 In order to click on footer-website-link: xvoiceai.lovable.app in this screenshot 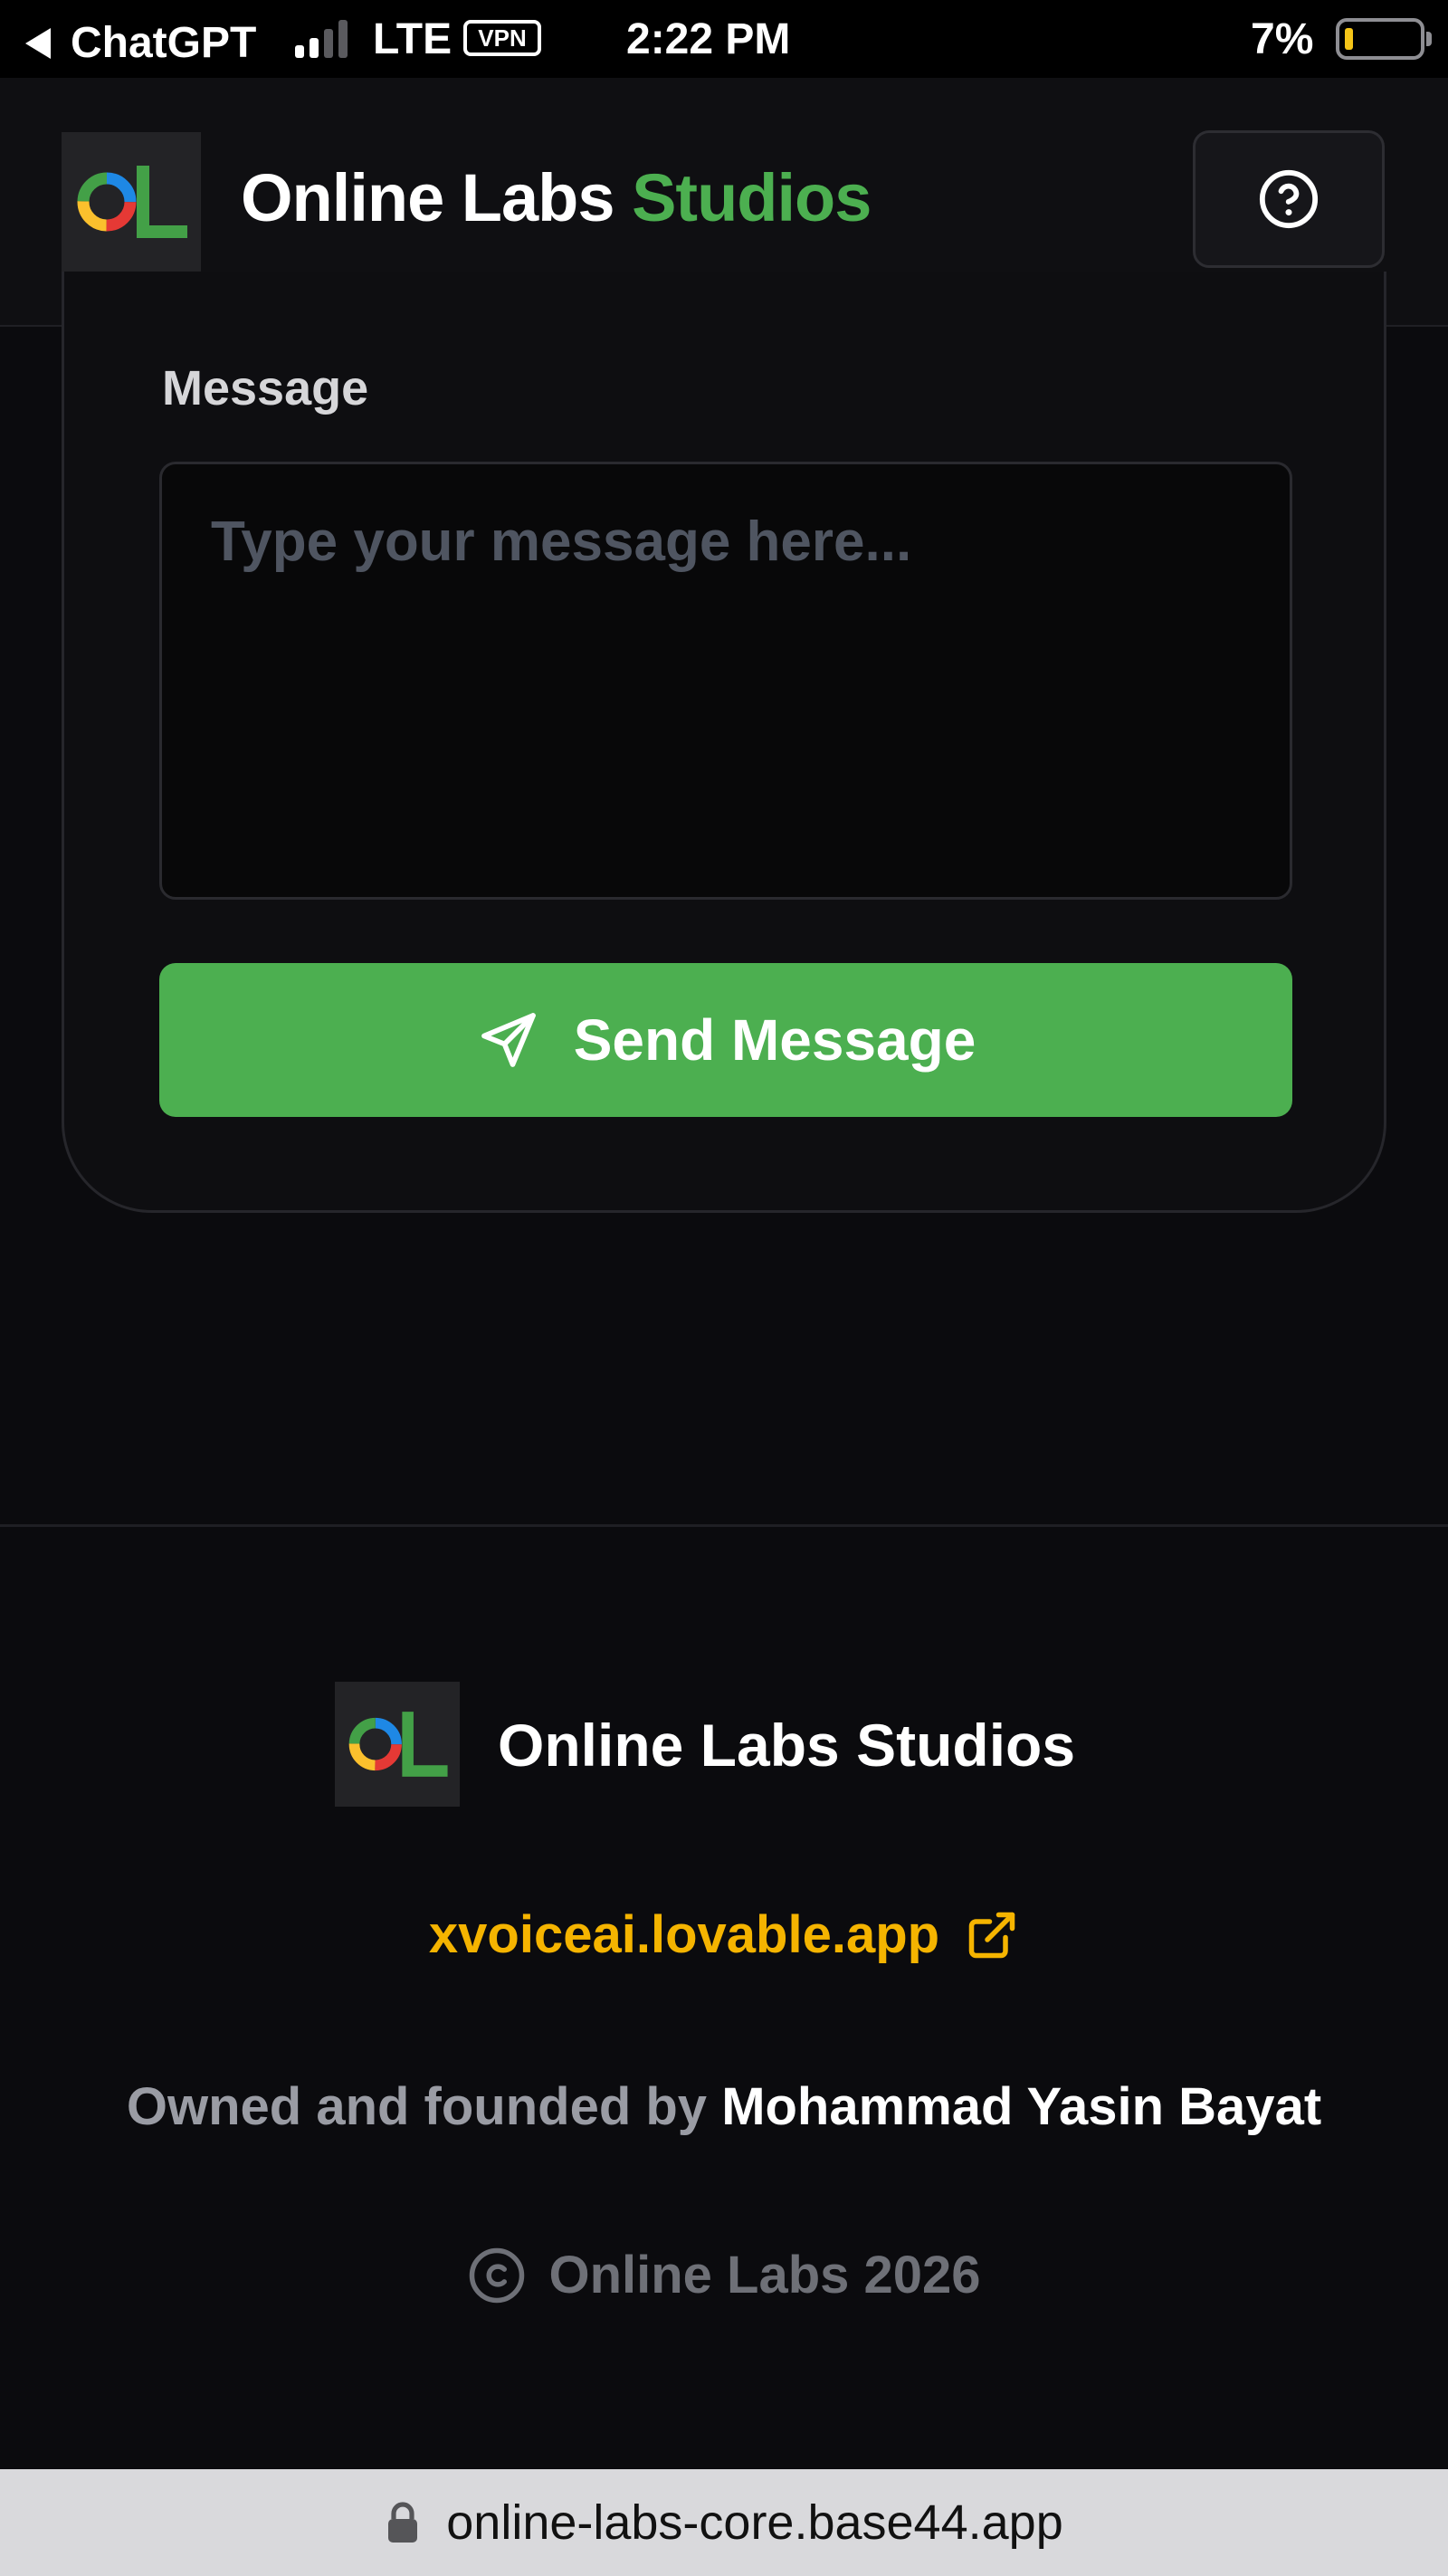, I will do `click(724, 1935)`.